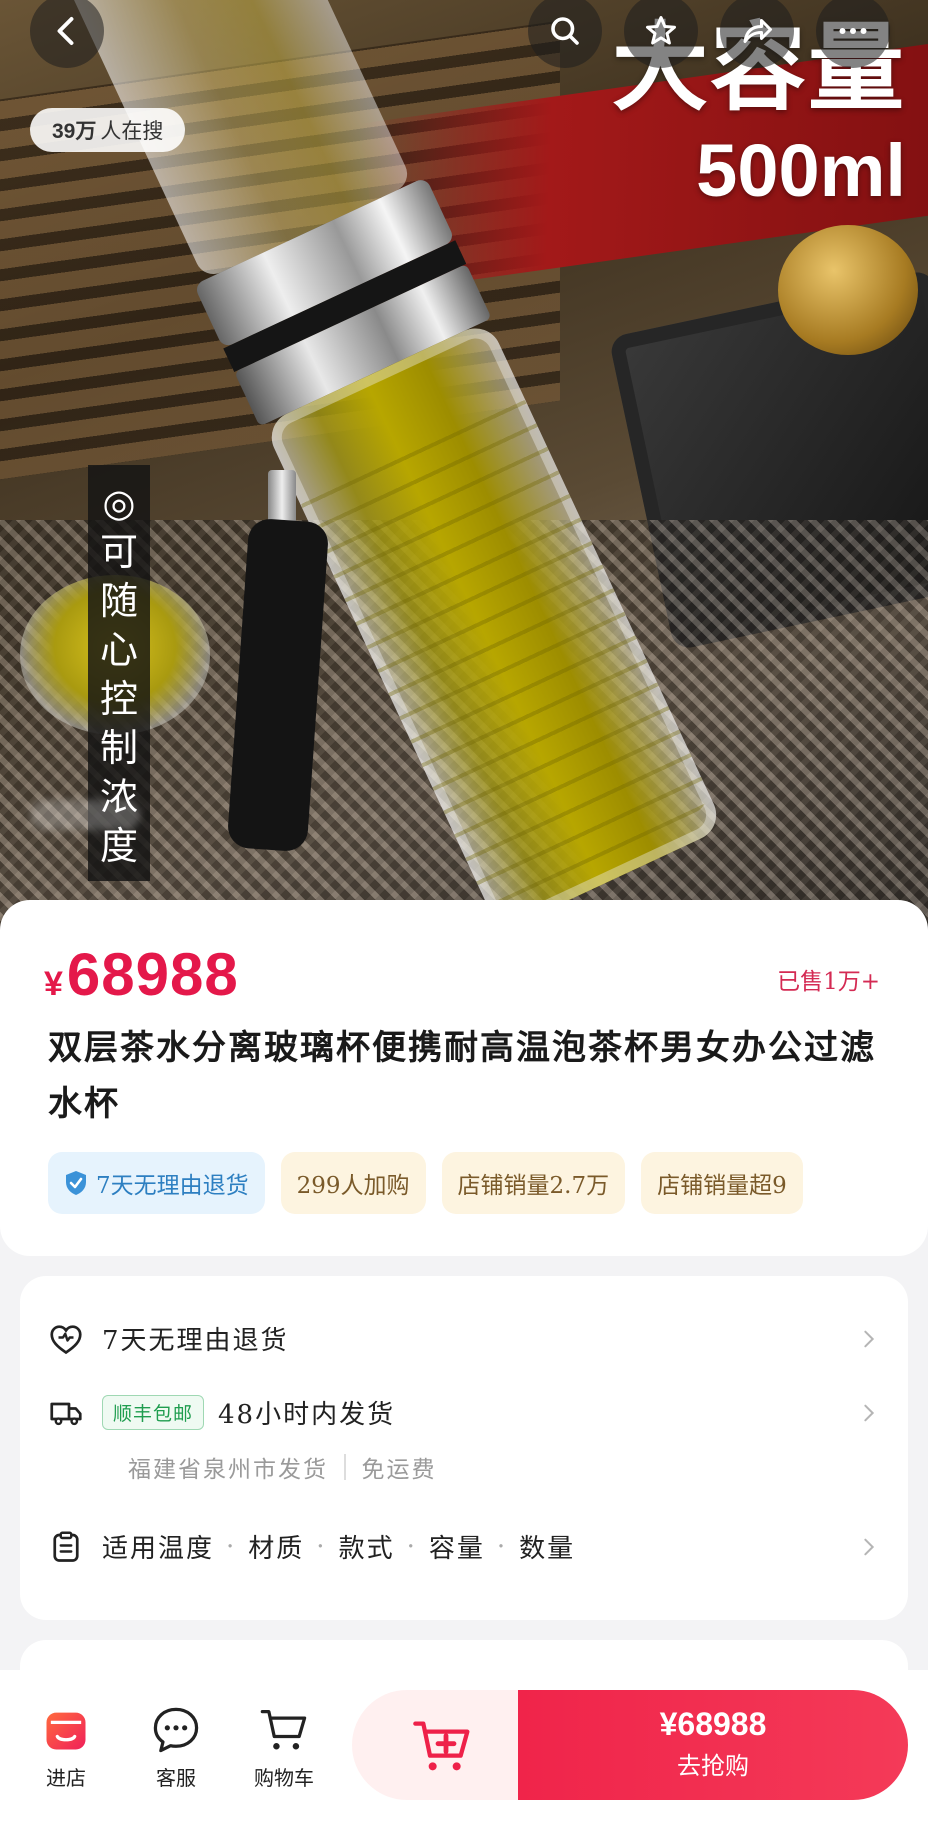 The width and height of the screenshot is (928, 1844). Describe the element at coordinates (195, 1341) in the screenshot. I see `return-policy-label: 7天无理由退货` at that location.